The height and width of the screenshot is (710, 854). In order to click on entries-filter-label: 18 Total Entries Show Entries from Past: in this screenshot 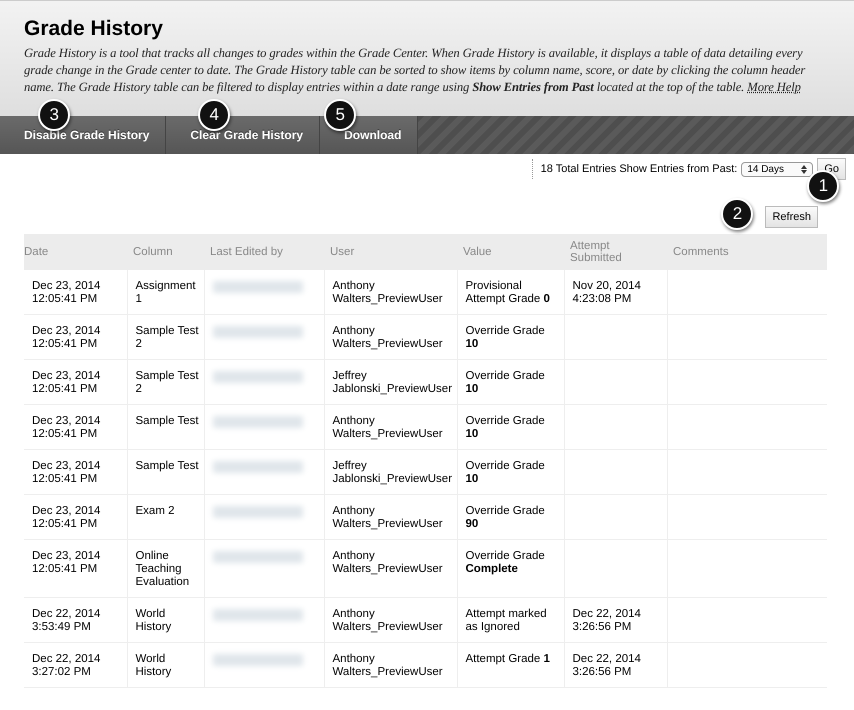, I will do `click(635, 169)`.